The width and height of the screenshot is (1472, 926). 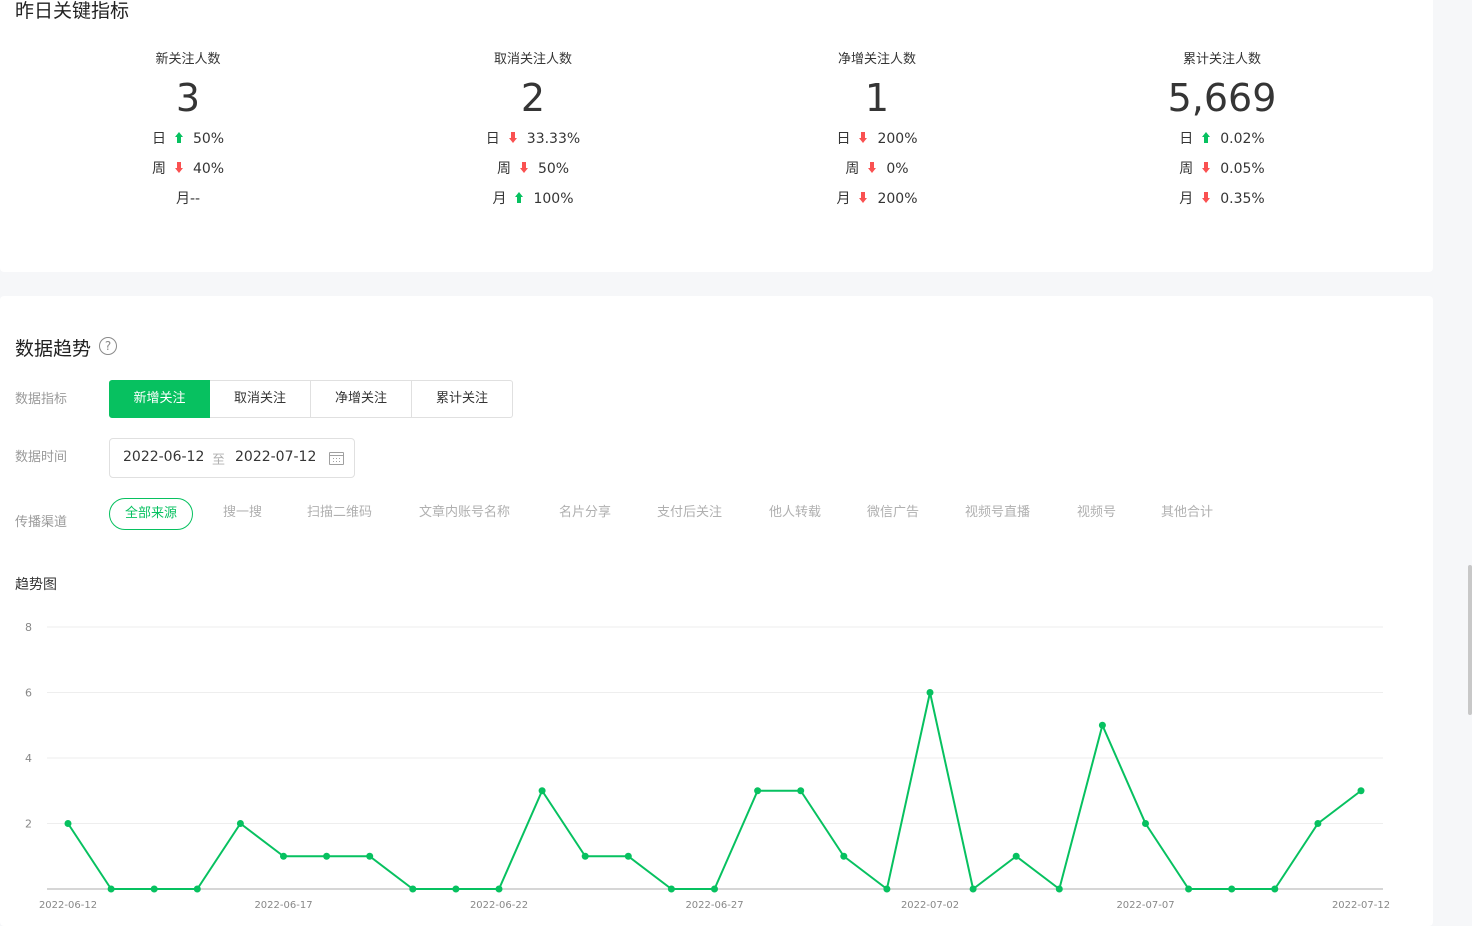 What do you see at coordinates (1221, 59) in the screenshot?
I see `kpi-label: 累计关注人数` at bounding box center [1221, 59].